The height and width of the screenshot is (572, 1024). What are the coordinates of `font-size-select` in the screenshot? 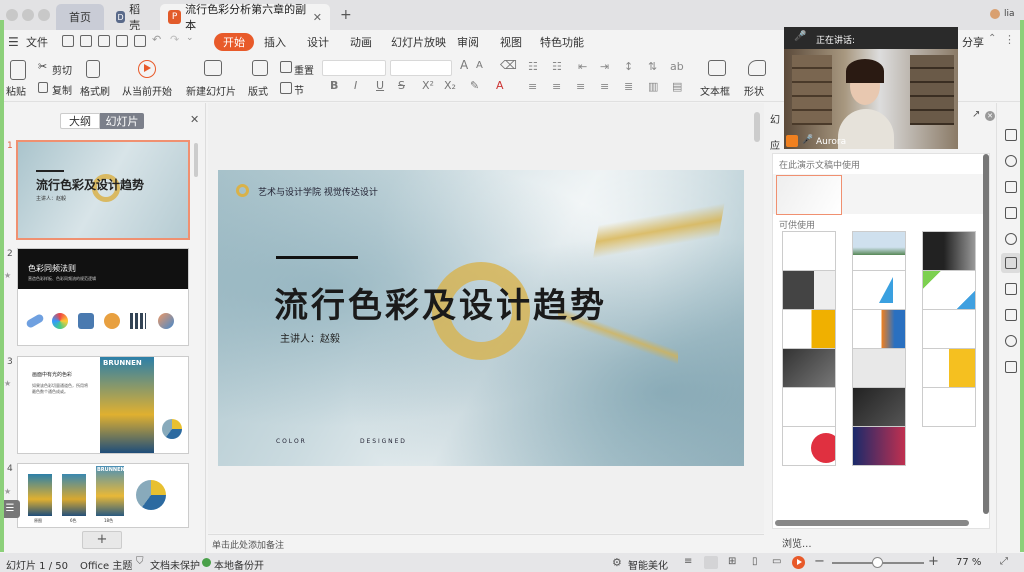 It's located at (421, 68).